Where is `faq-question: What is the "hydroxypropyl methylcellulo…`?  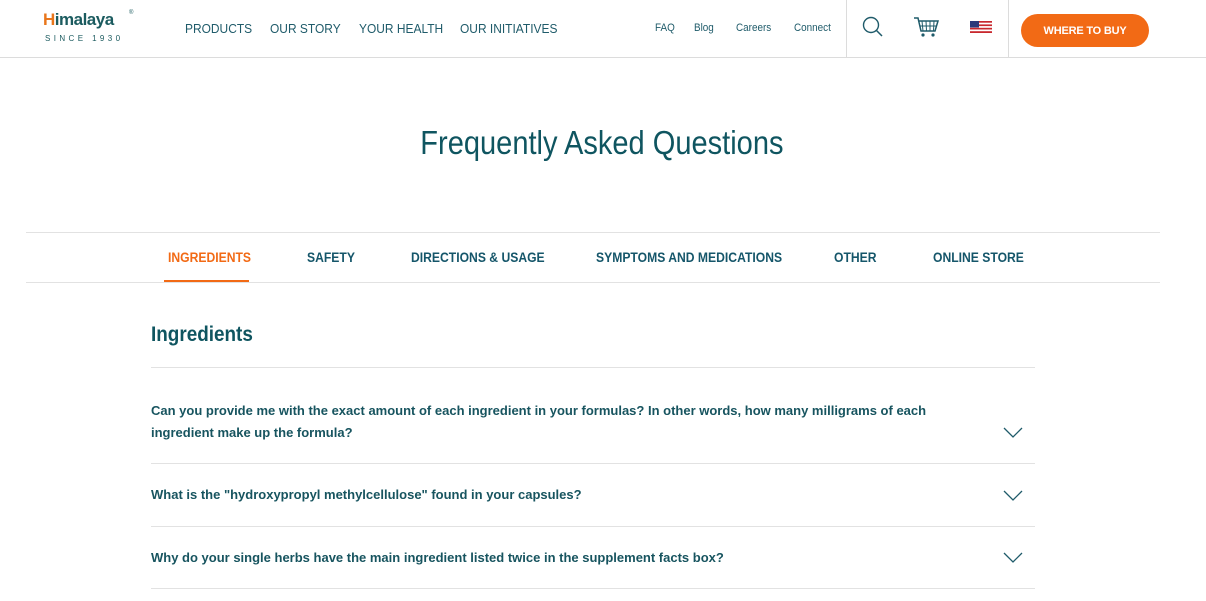 faq-question: What is the "hydroxypropyl methylcellulo… is located at coordinates (561, 495).